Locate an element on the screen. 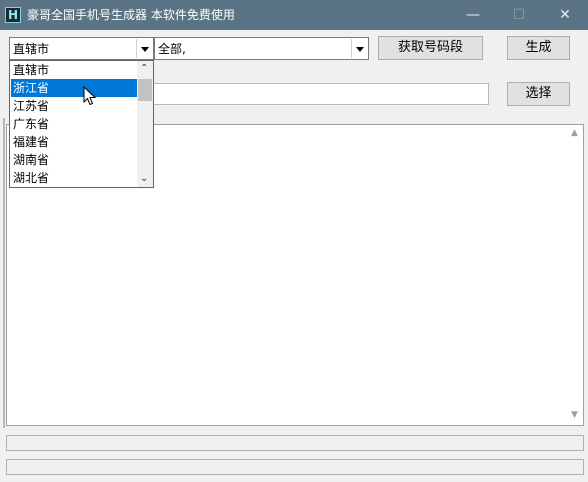 The width and height of the screenshot is (588, 482). scrollbar-thumb is located at coordinates (145, 90).